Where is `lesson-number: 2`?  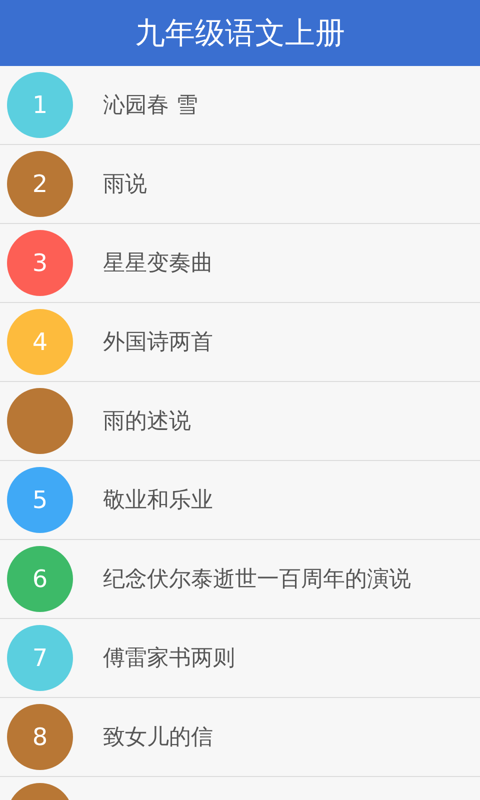
lesson-number: 2 is located at coordinates (40, 184).